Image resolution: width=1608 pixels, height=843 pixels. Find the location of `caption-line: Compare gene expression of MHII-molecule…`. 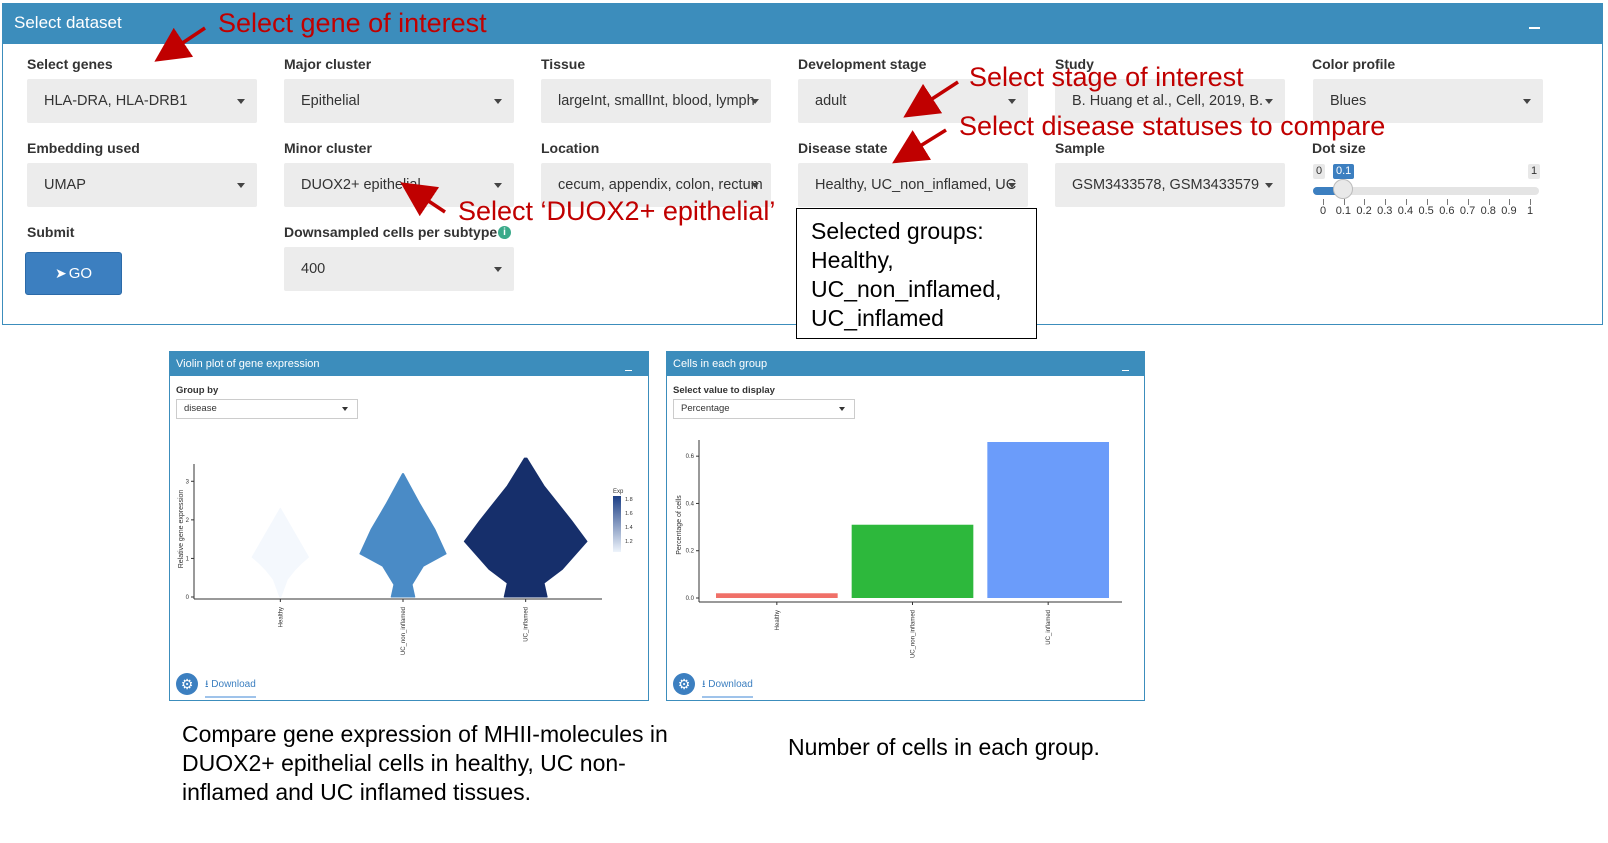

caption-line: Compare gene expression of MHII-molecule… is located at coordinates (425, 734).